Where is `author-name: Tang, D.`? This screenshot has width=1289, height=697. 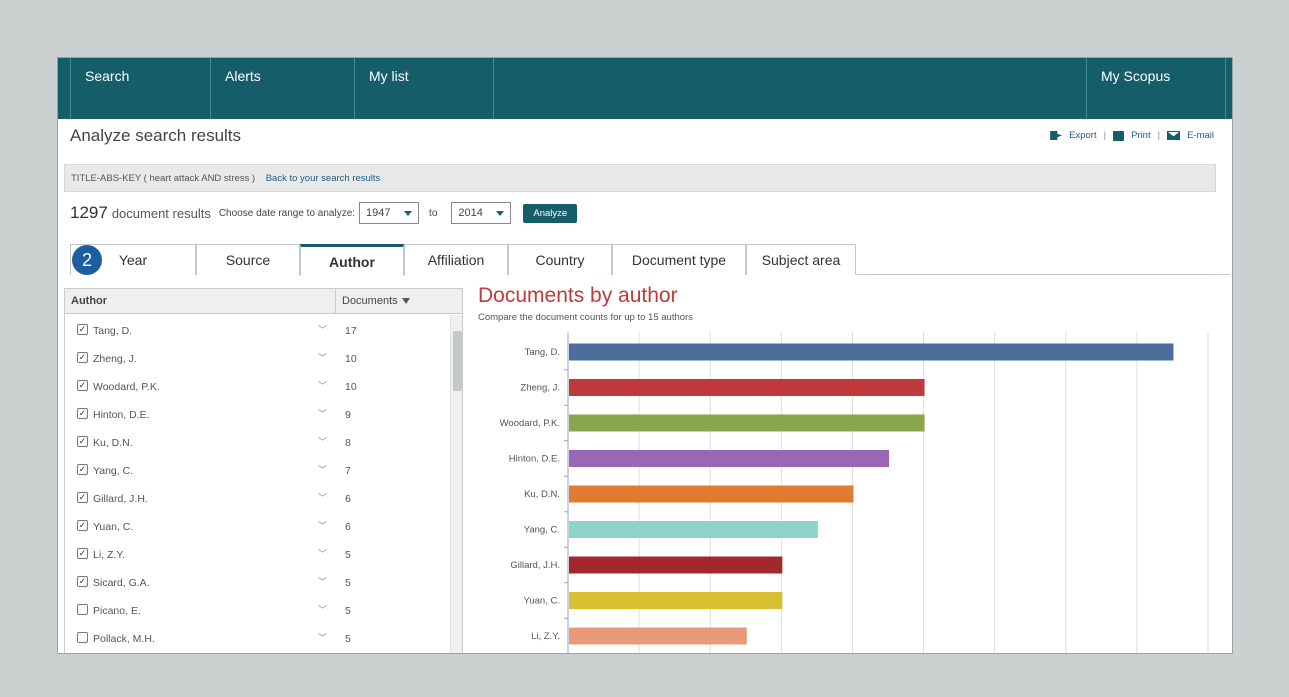 author-name: Tang, D. is located at coordinates (112, 331).